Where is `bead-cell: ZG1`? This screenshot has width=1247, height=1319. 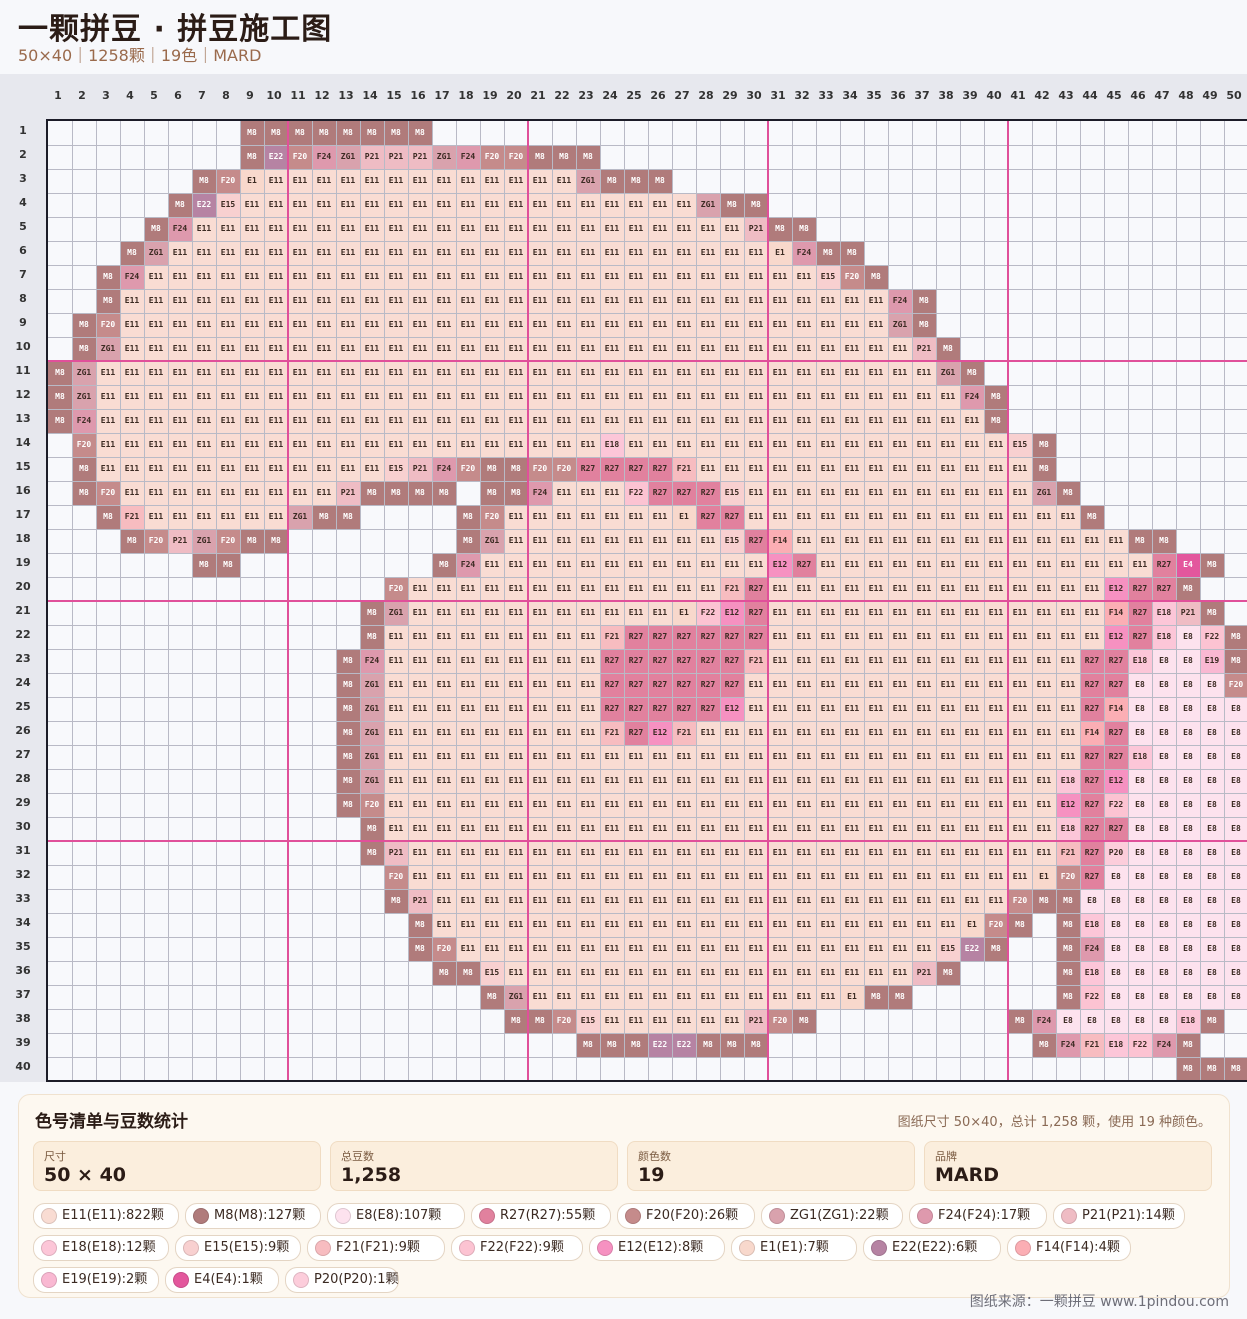
bead-cell: ZG1 is located at coordinates (948, 373).